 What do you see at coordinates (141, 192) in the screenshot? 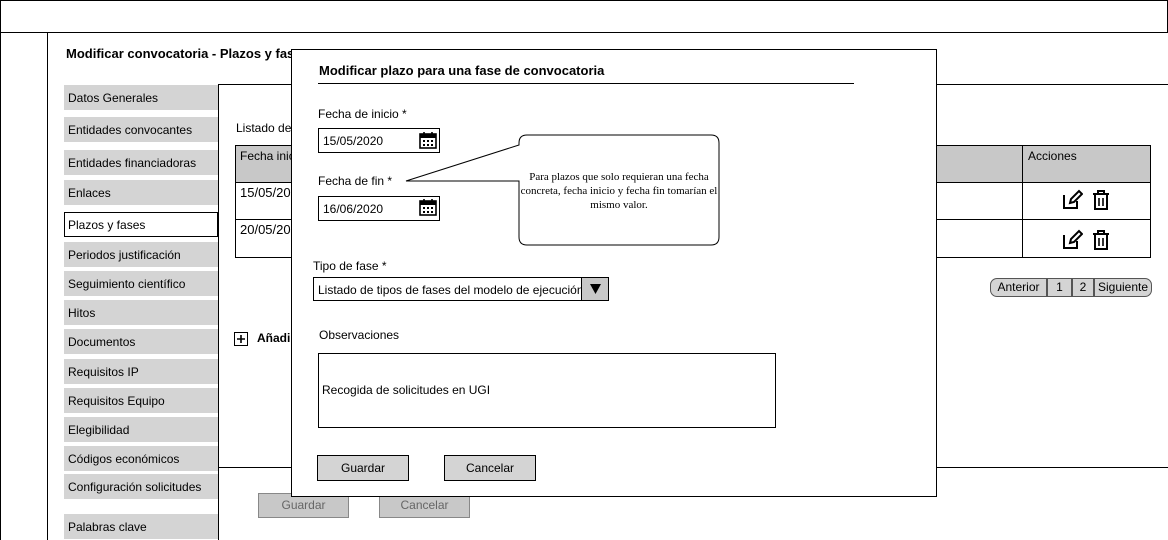
I see `sidebar-item-enlaces: Enlaces` at bounding box center [141, 192].